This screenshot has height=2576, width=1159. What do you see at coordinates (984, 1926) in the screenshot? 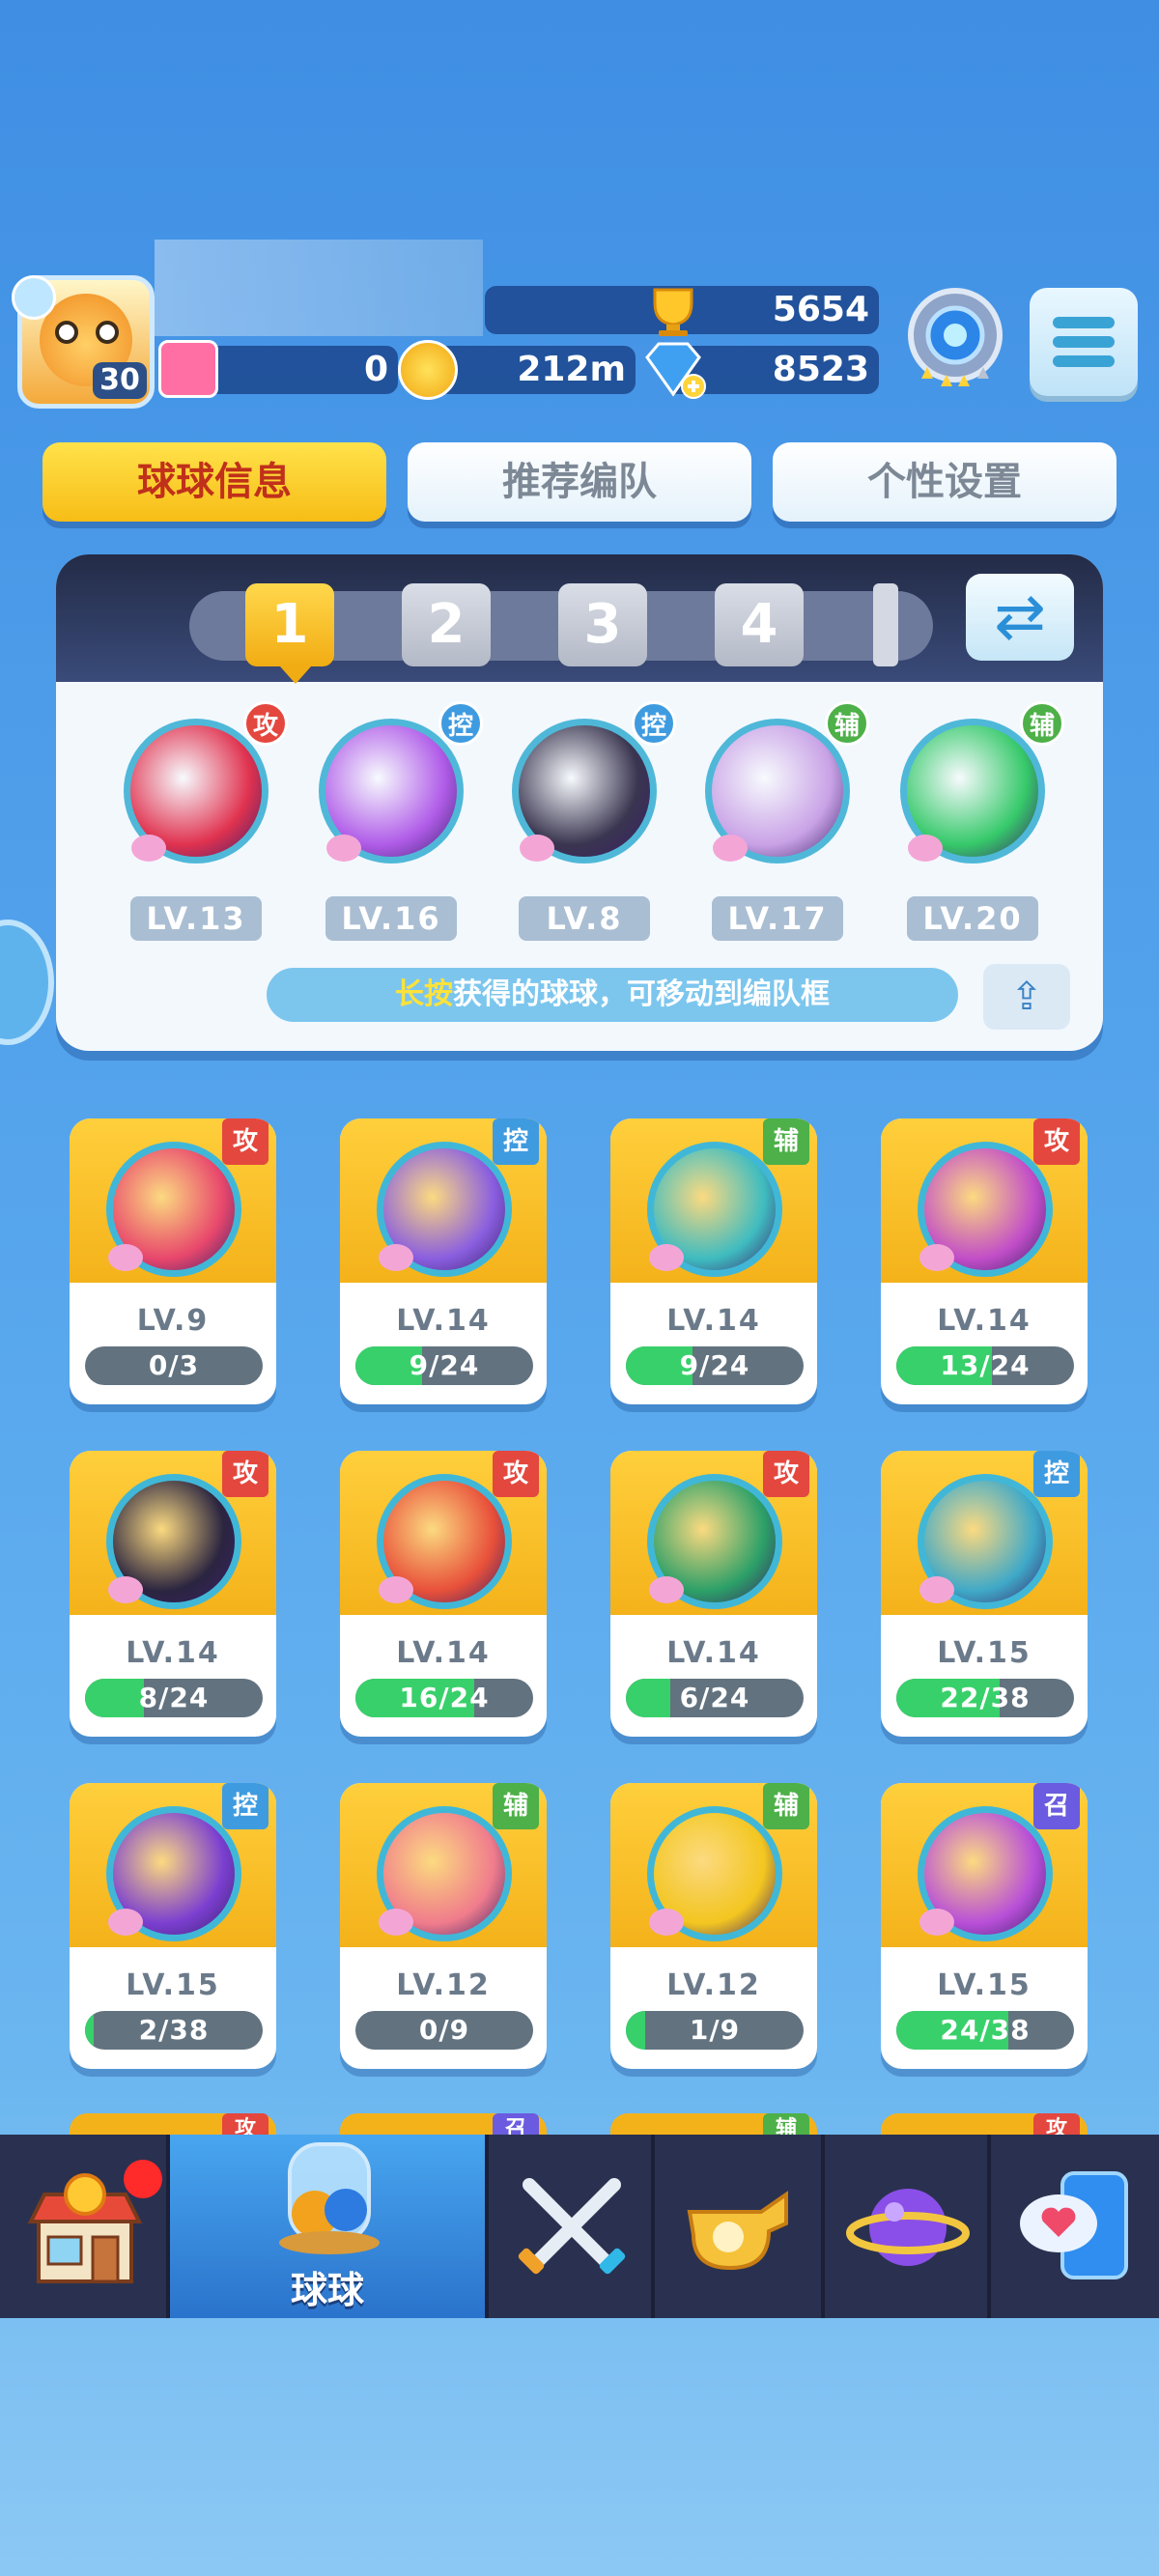
I see `ball-card: 召 LV.15 24/38` at bounding box center [984, 1926].